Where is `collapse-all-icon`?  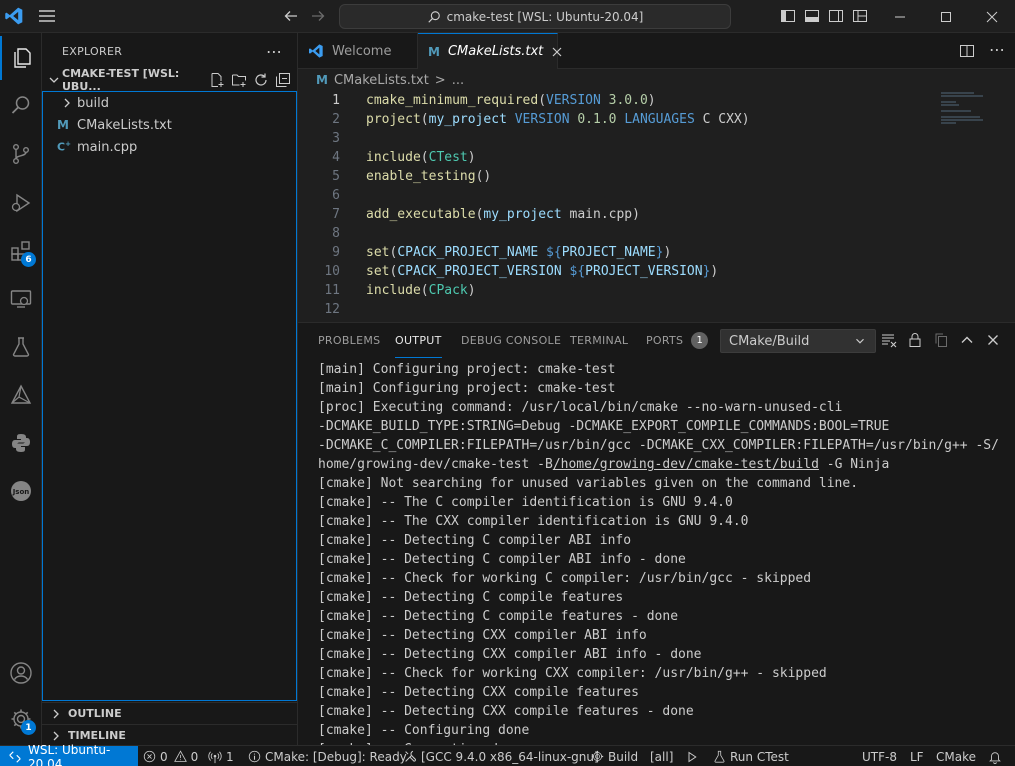 collapse-all-icon is located at coordinates (283, 80).